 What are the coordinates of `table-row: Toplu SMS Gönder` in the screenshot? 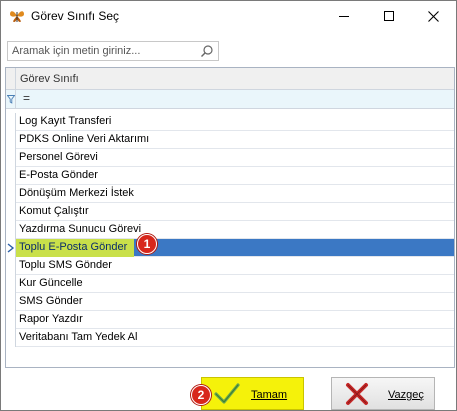 It's located at (230, 266).